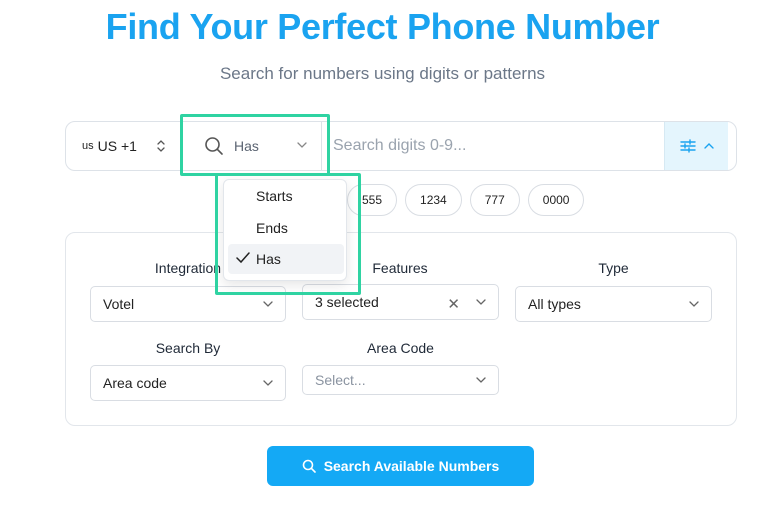 Image resolution: width=765 pixels, height=510 pixels. Describe the element at coordinates (119, 304) in the screenshot. I see `integration-value: Votel` at that location.